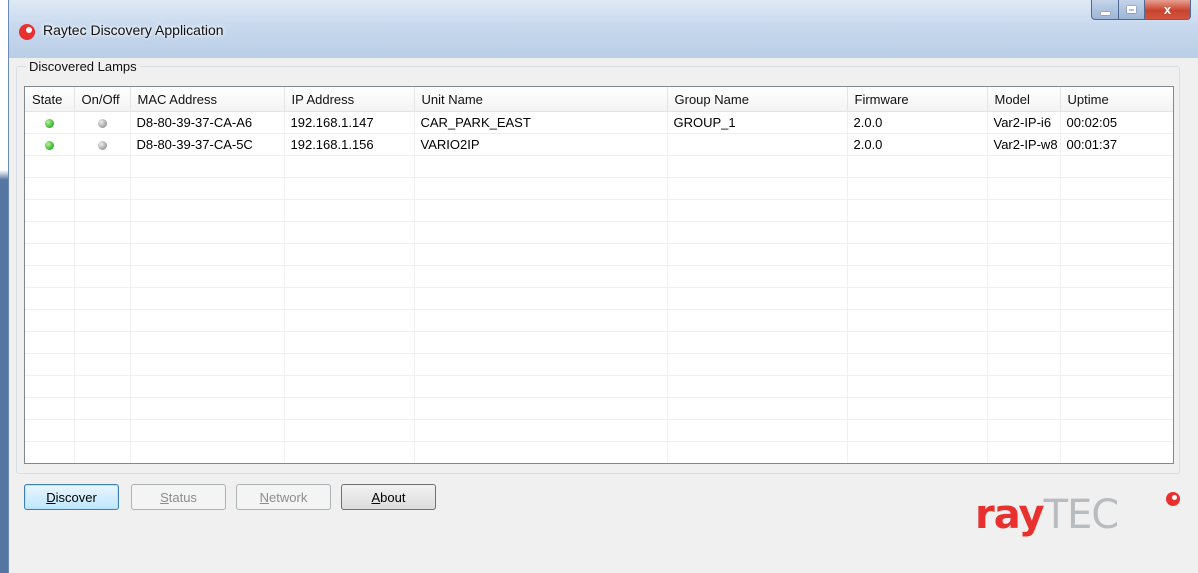 This screenshot has height=573, width=1198. Describe the element at coordinates (917, 99) in the screenshot. I see `column-header-firmware: Firmware` at that location.